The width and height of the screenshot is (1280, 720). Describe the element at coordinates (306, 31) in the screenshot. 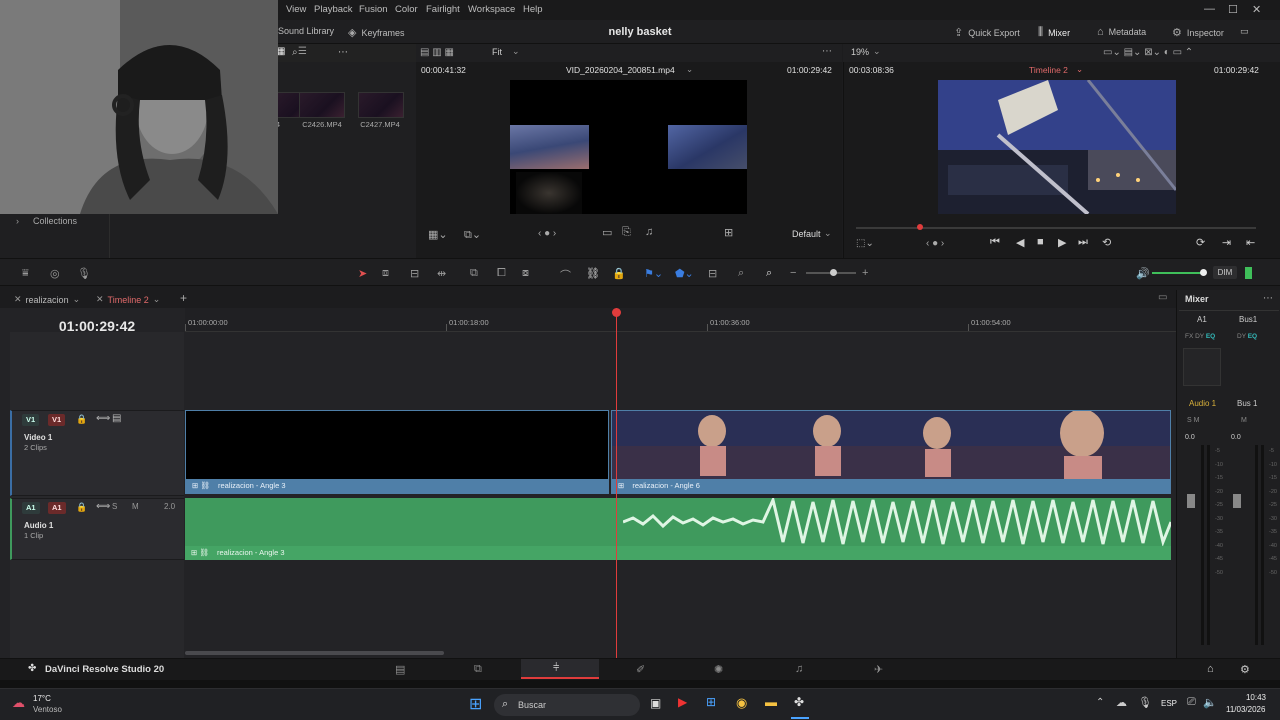

I see `sound-library-button: Sound Library` at that location.